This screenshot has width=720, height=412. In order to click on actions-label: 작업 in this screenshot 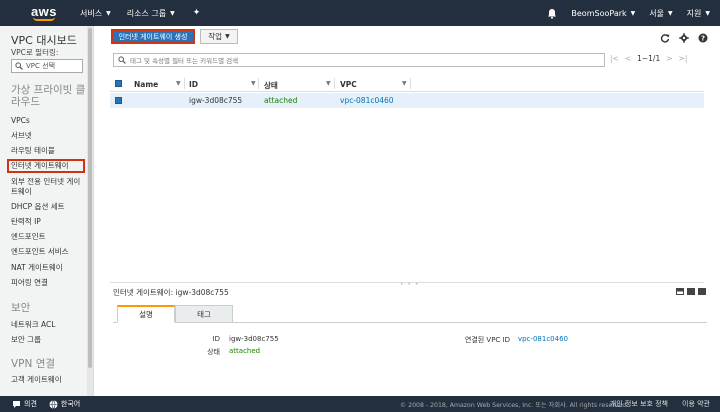, I will do `click(215, 36)`.